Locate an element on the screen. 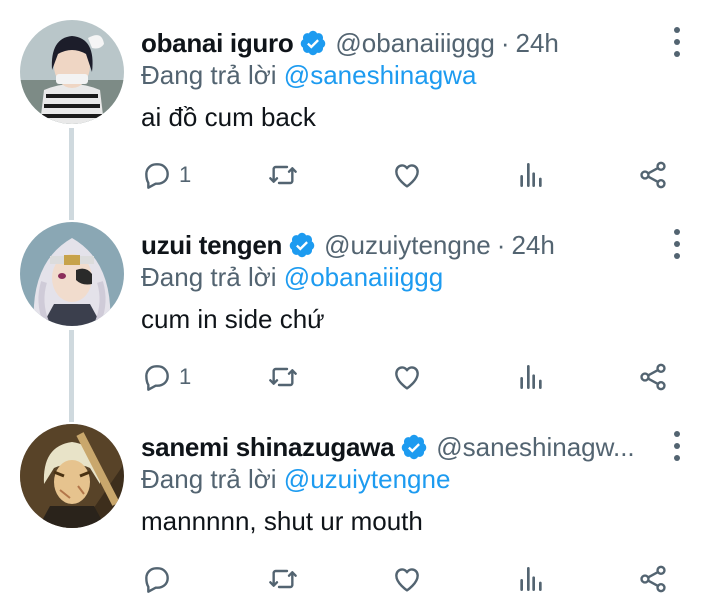 The image size is (719, 595). reply-context: Đang trả lời @obanaiiiggg is located at coordinates (292, 277).